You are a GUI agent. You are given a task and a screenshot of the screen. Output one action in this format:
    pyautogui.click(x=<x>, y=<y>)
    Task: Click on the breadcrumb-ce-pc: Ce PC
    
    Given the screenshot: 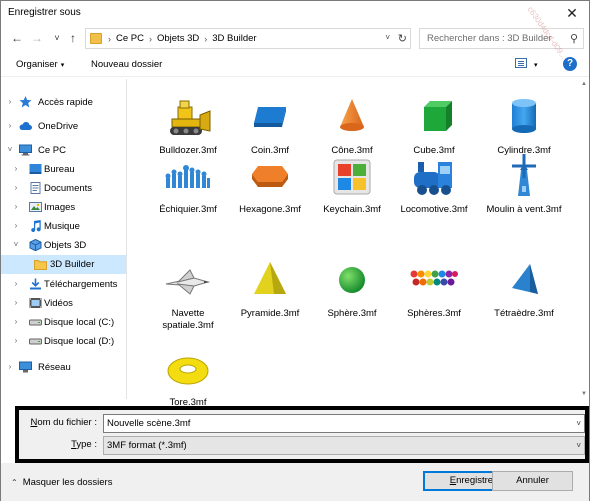 What is the action you would take?
    pyautogui.click(x=130, y=38)
    